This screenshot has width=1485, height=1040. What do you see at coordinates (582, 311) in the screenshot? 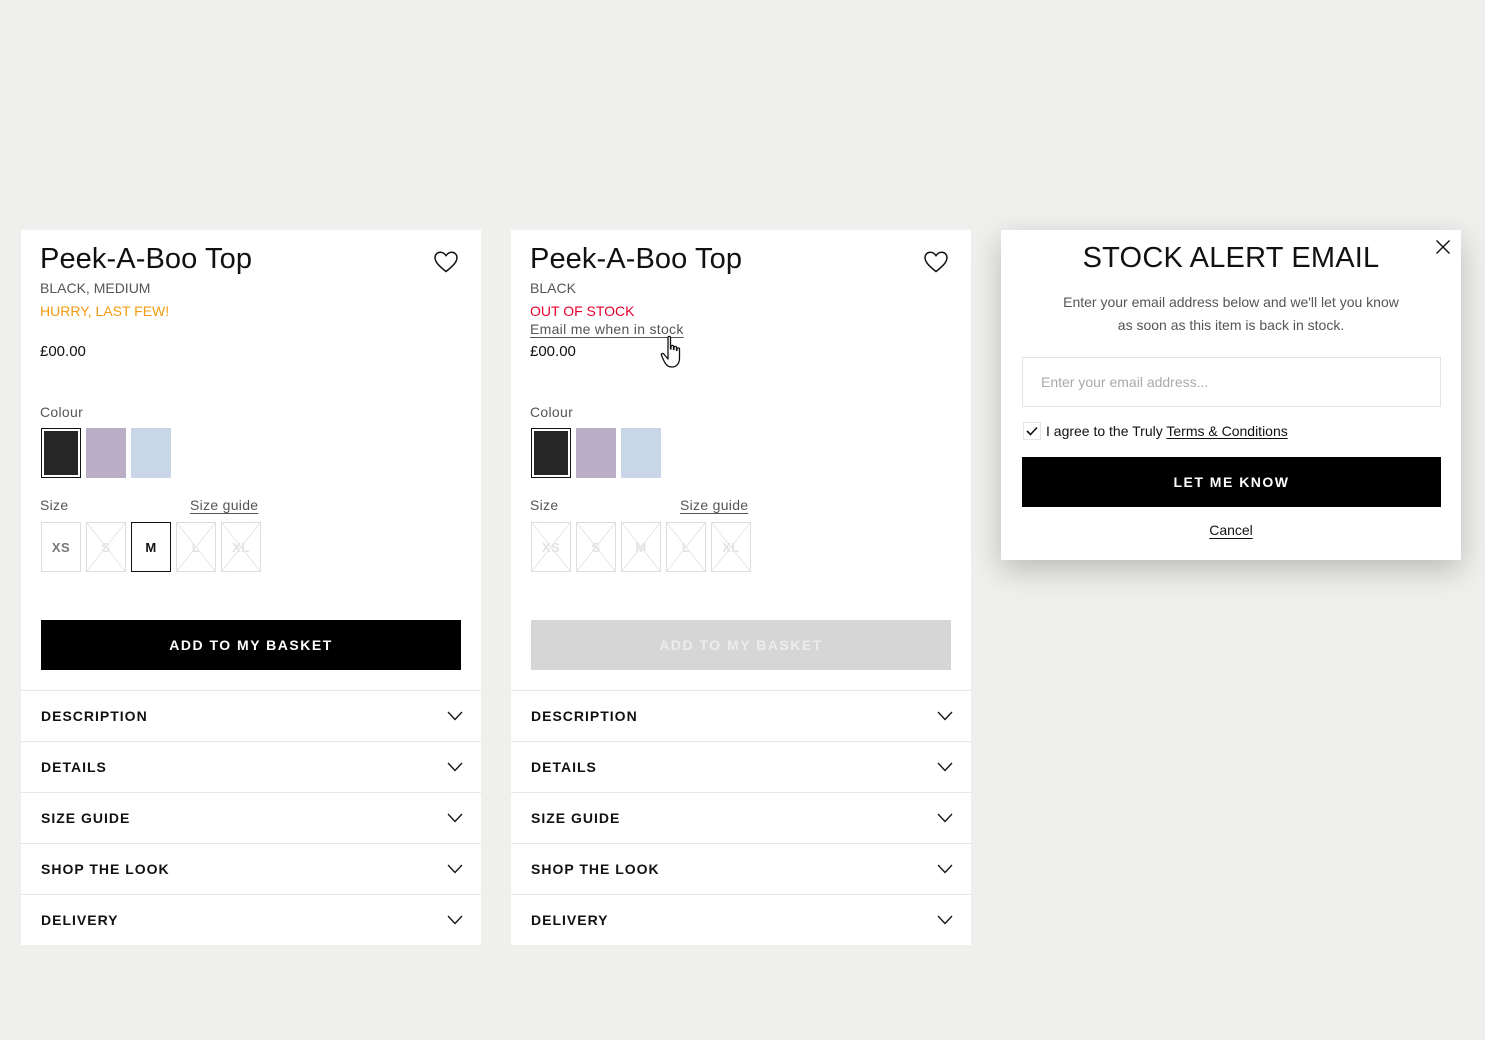
I see `stock-status-out: OUT OF STOCK` at bounding box center [582, 311].